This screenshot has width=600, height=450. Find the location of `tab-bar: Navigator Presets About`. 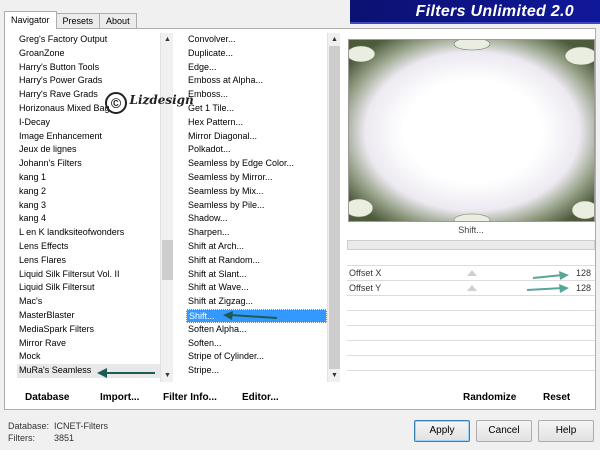

tab-bar: Navigator Presets About is located at coordinates (70, 20).